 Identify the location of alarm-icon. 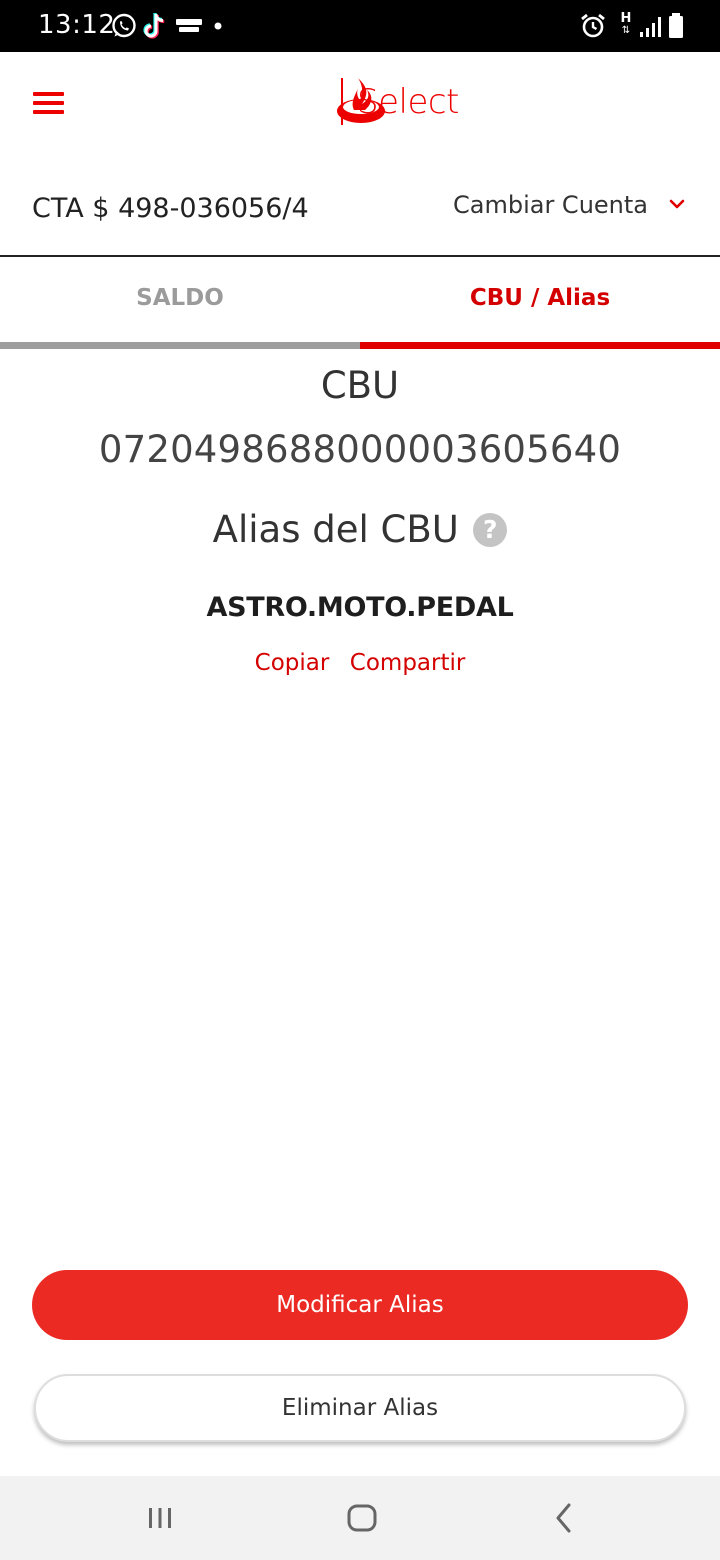
(593, 25).